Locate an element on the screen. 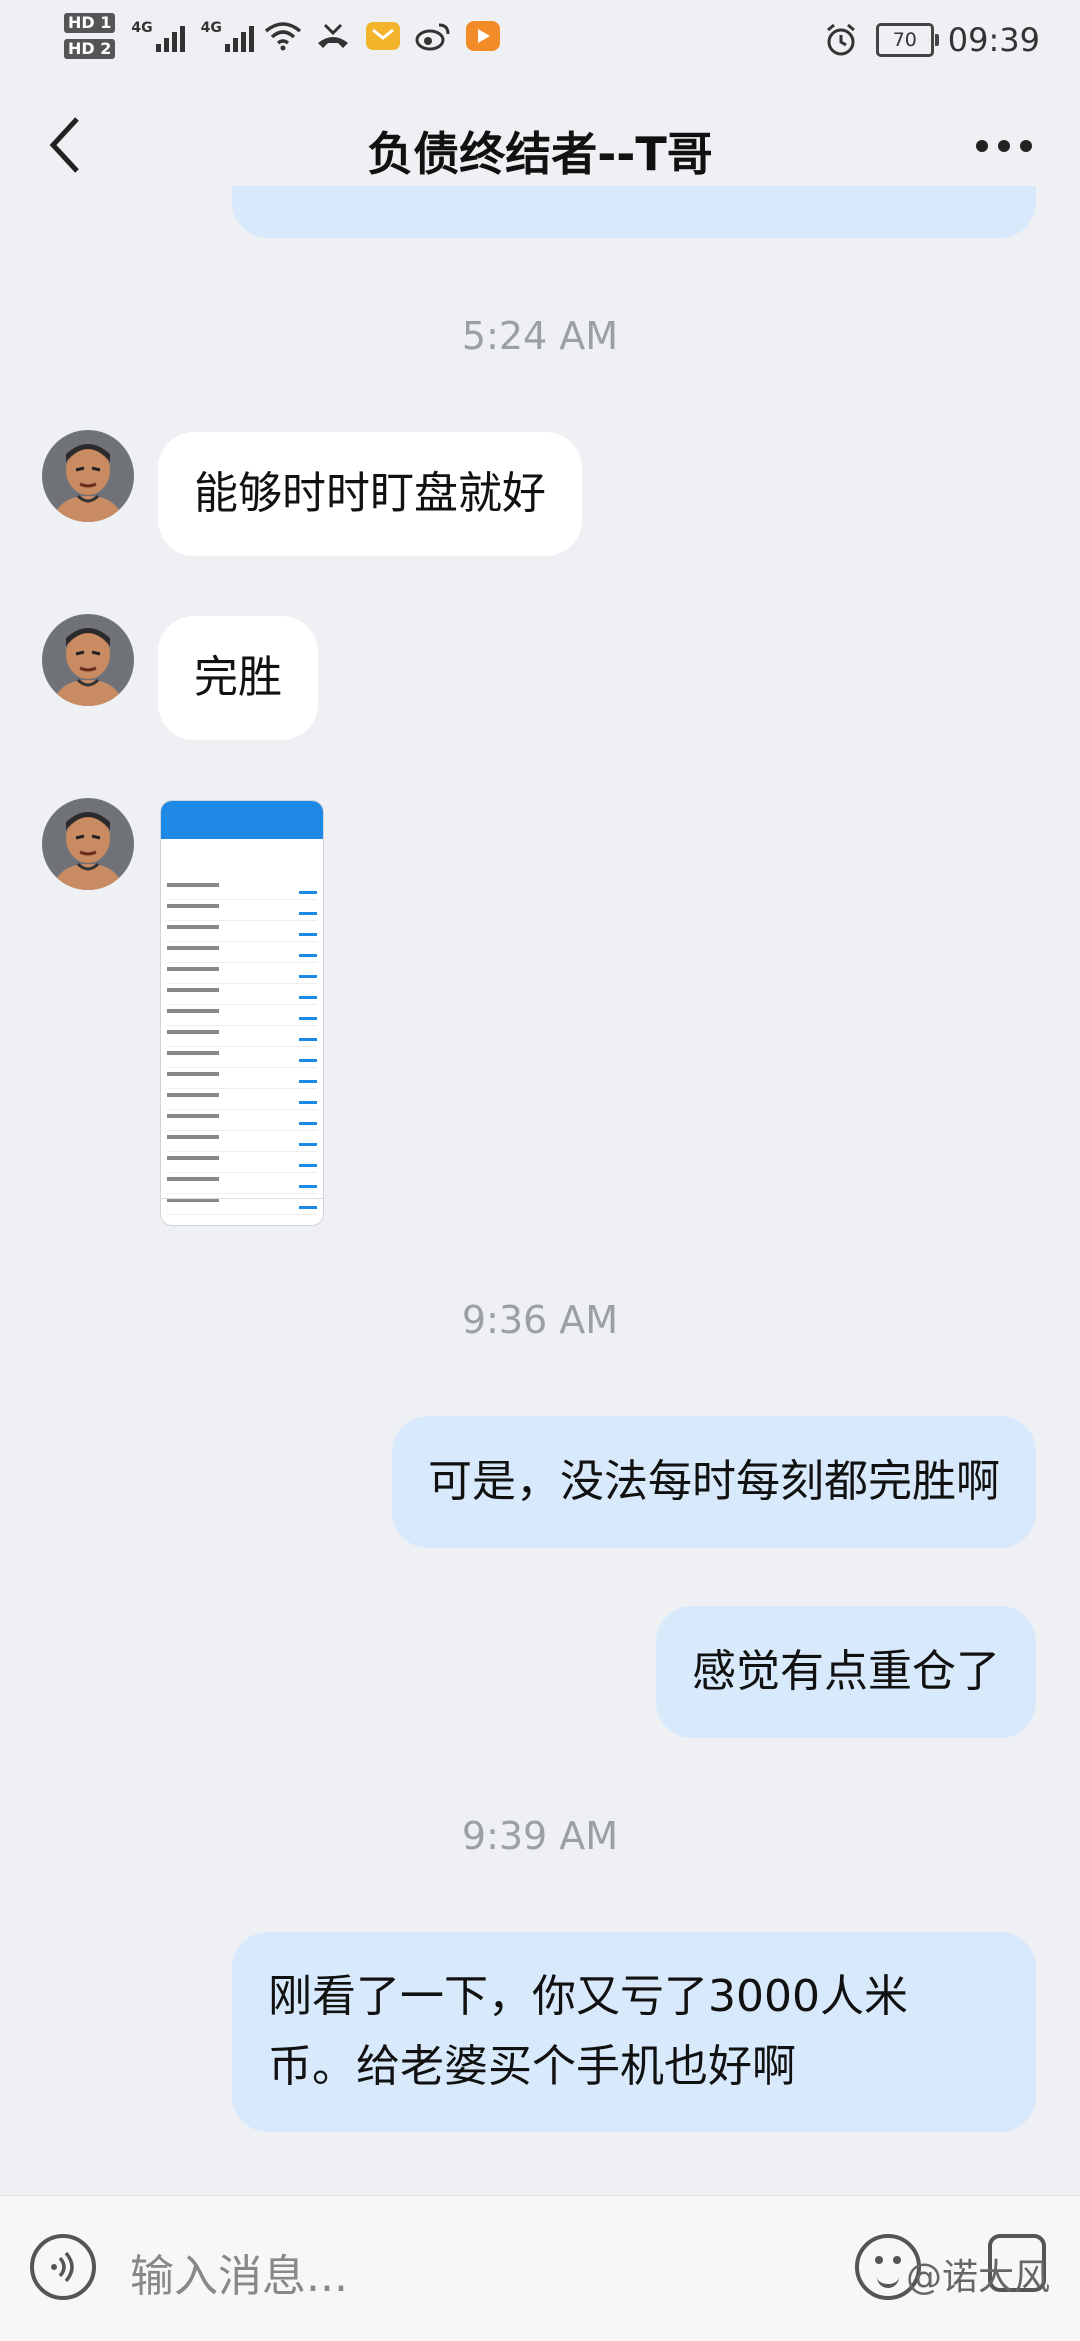  incoming-message-bubble: 完胜 is located at coordinates (238, 678).